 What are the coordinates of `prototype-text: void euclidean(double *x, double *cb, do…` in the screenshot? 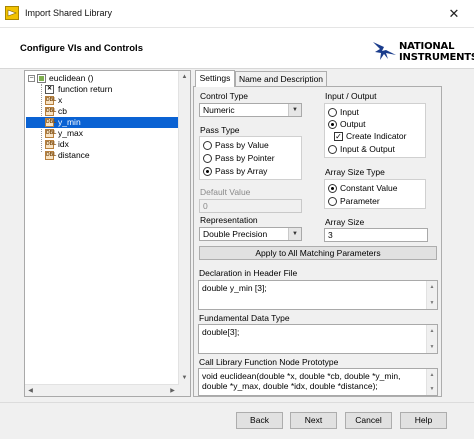 It's located at (301, 381).